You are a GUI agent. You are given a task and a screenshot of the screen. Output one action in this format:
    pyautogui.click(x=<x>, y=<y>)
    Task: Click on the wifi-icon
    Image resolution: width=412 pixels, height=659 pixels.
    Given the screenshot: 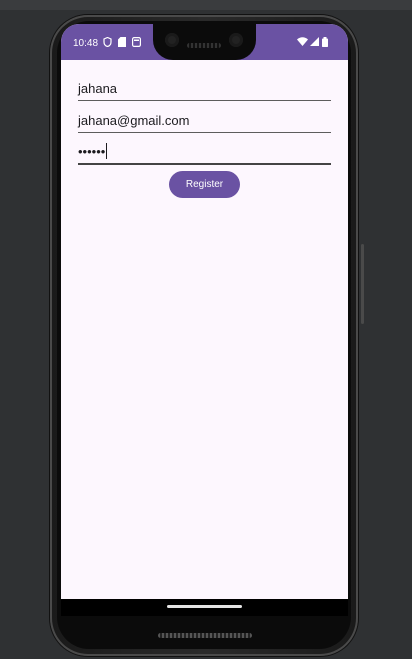 What is the action you would take?
    pyautogui.click(x=302, y=43)
    